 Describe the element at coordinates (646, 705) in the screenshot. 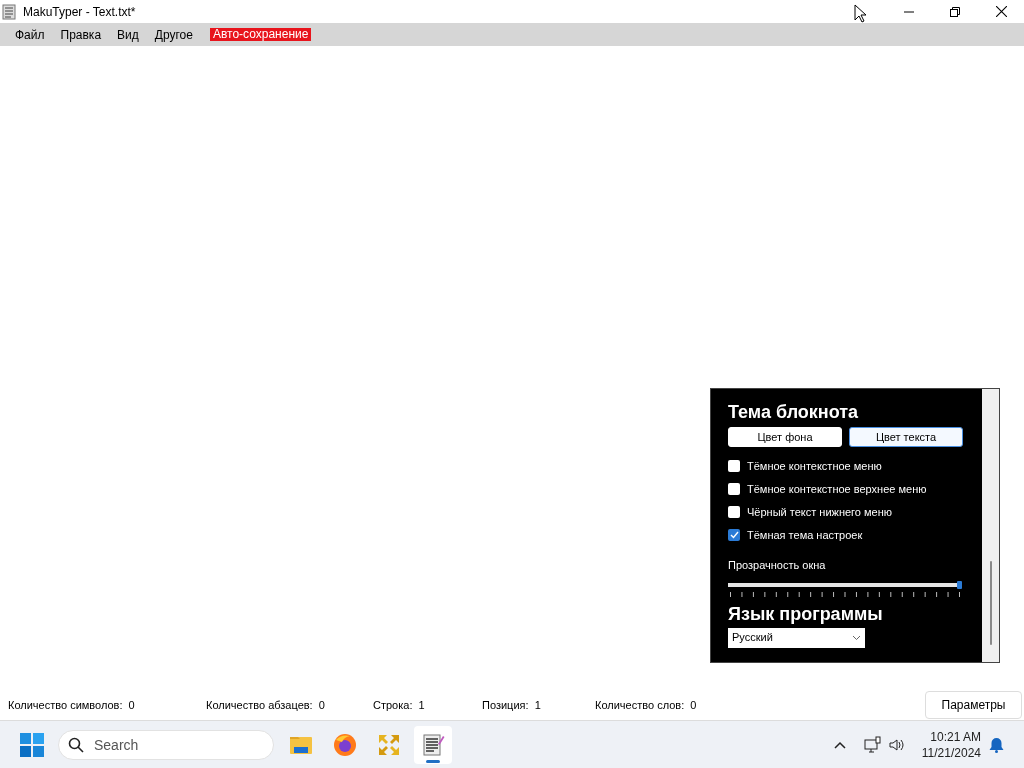

I see `status-text: Количество слов: 0` at that location.